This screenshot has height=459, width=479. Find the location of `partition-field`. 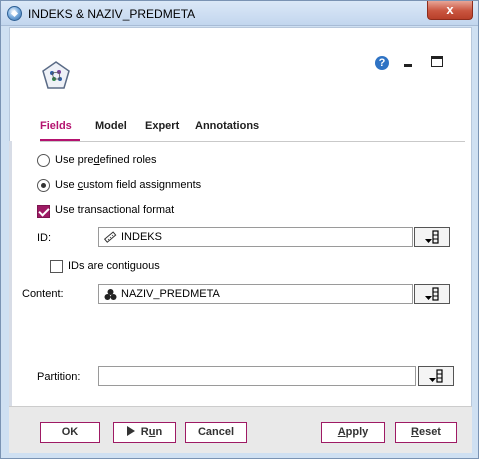

partition-field is located at coordinates (257, 376).